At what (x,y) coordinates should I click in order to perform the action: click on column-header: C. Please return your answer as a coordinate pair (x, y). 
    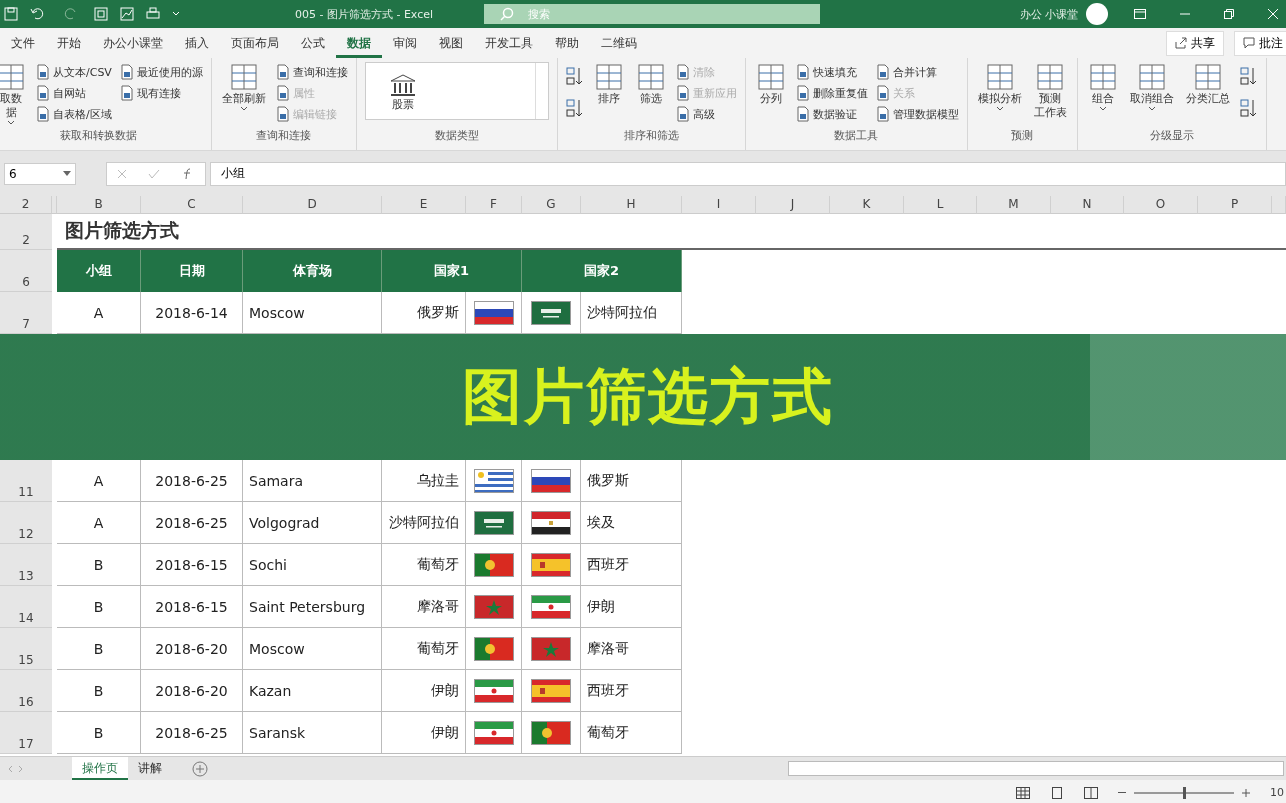
    Looking at the image, I should click on (192, 205).